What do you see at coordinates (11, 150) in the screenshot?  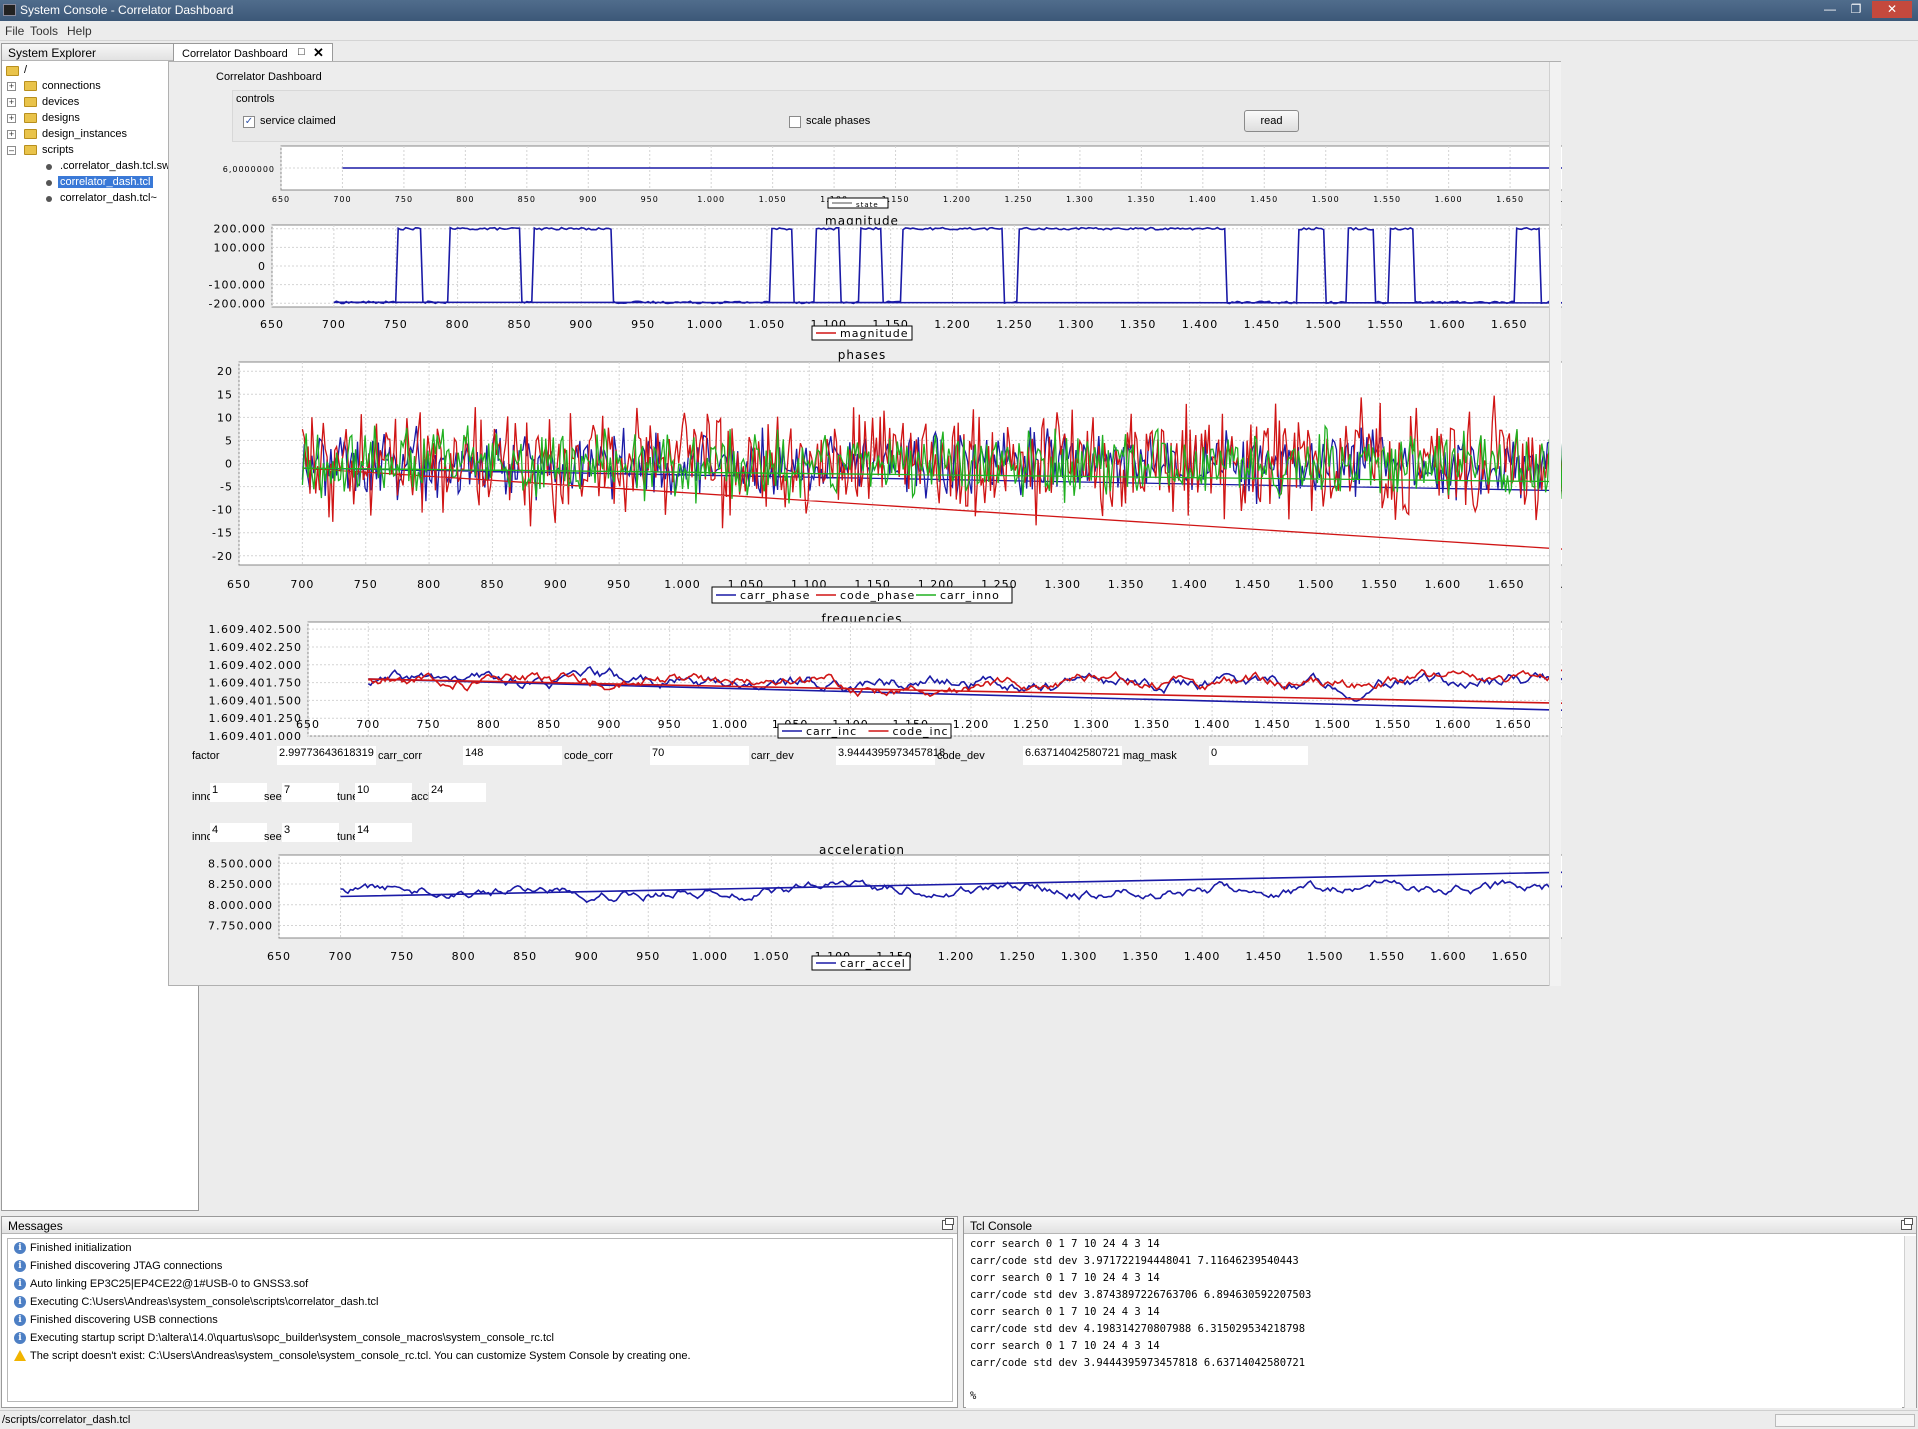 I see `collapse-icon: –` at bounding box center [11, 150].